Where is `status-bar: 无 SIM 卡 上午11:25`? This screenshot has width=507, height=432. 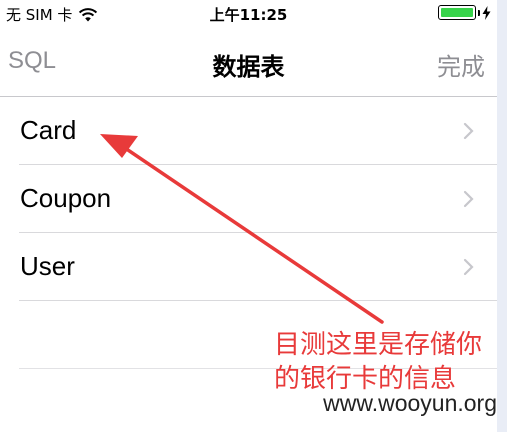
status-bar: 无 SIM 卡 上午11:25 is located at coordinates (248, 14).